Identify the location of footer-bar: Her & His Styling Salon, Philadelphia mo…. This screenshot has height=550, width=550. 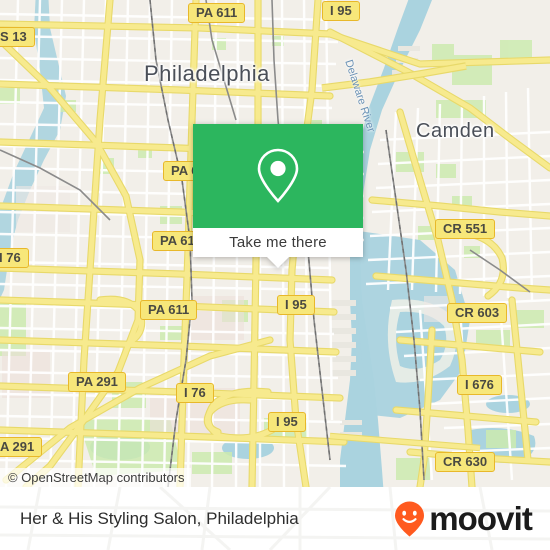
(275, 518).